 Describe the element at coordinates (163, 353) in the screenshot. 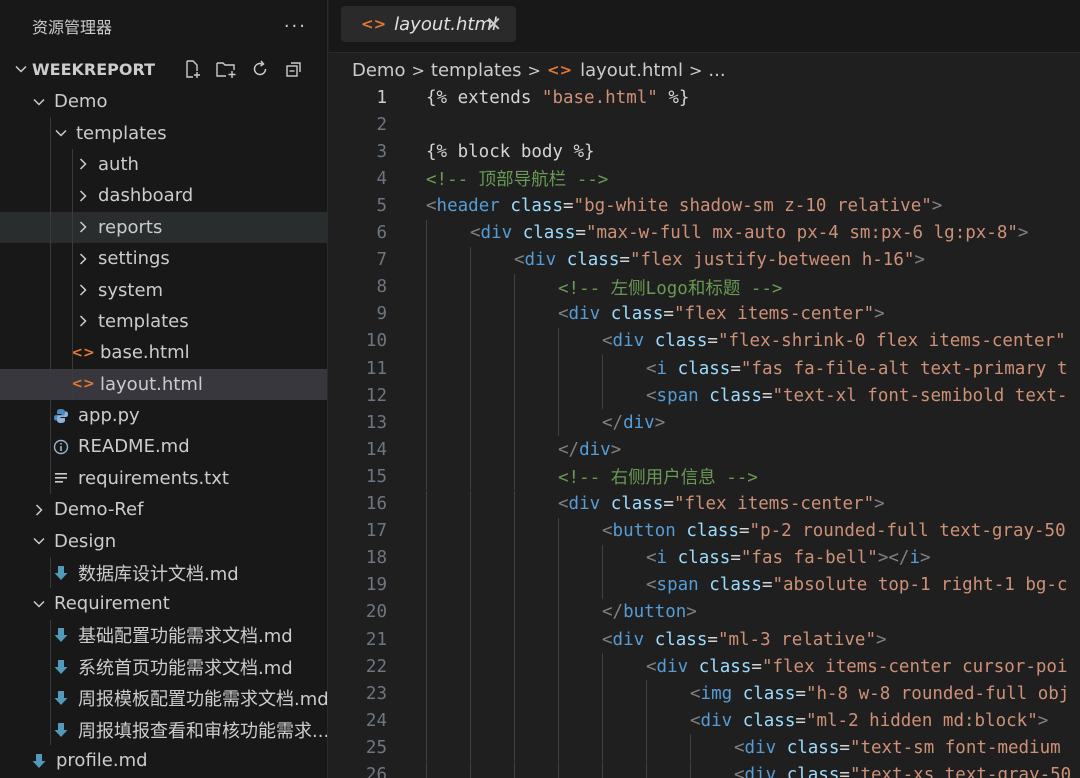

I see `tree-file: <> base.html` at that location.